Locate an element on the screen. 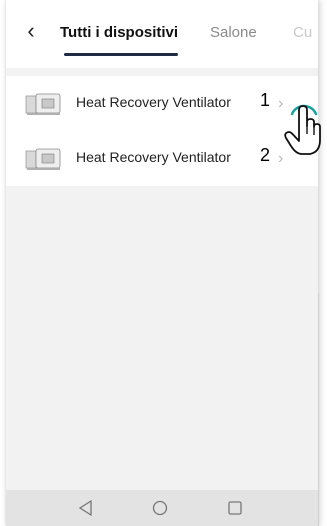 This screenshot has height=526, width=327. home-circle-icon is located at coordinates (160, 508).